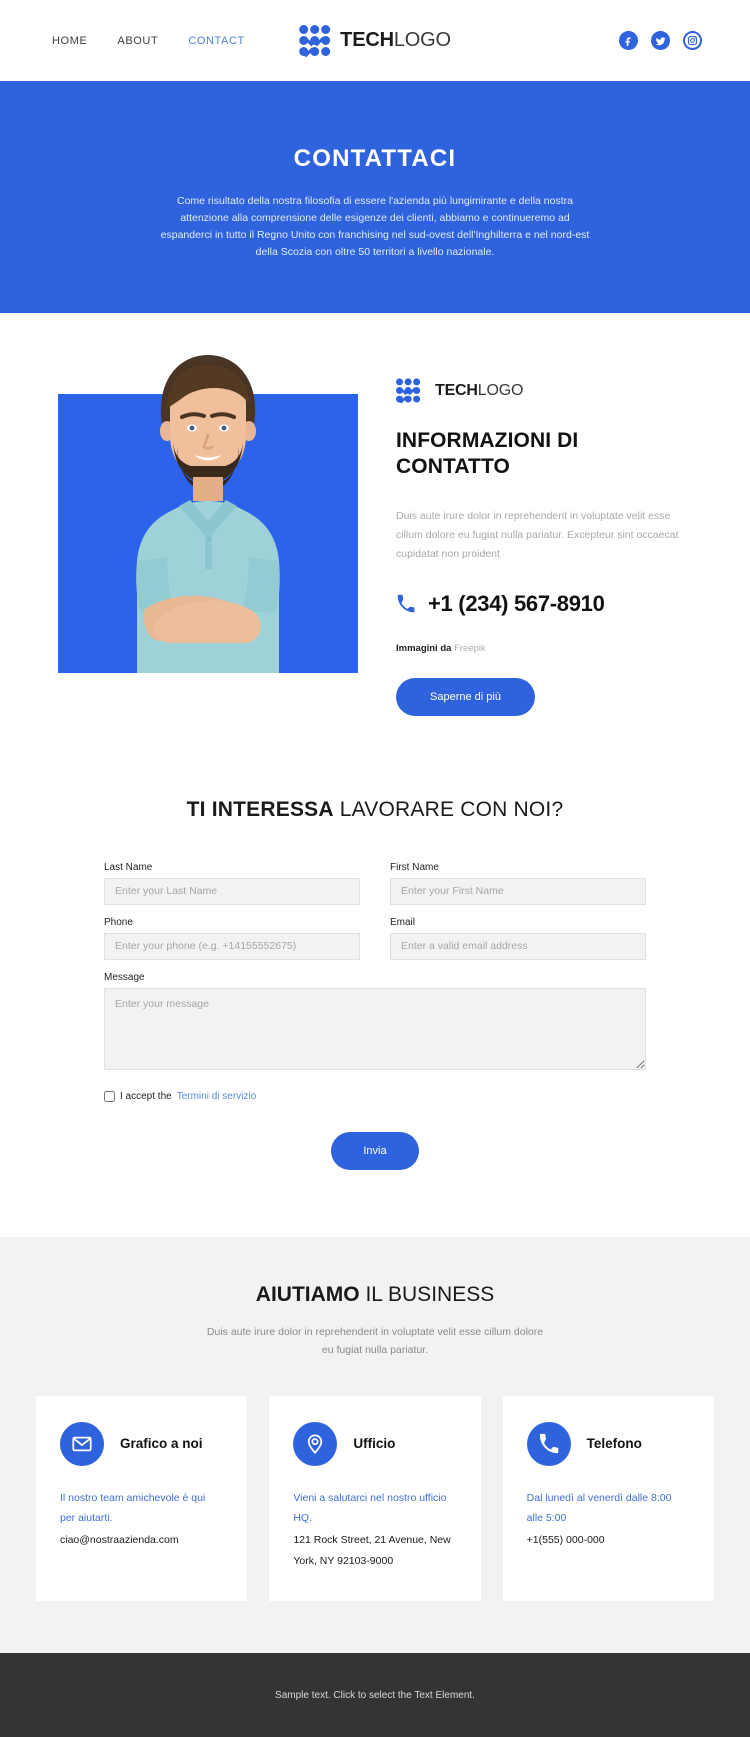  I want to click on help-heading-light: IL BUSINESS, so click(427, 1294).